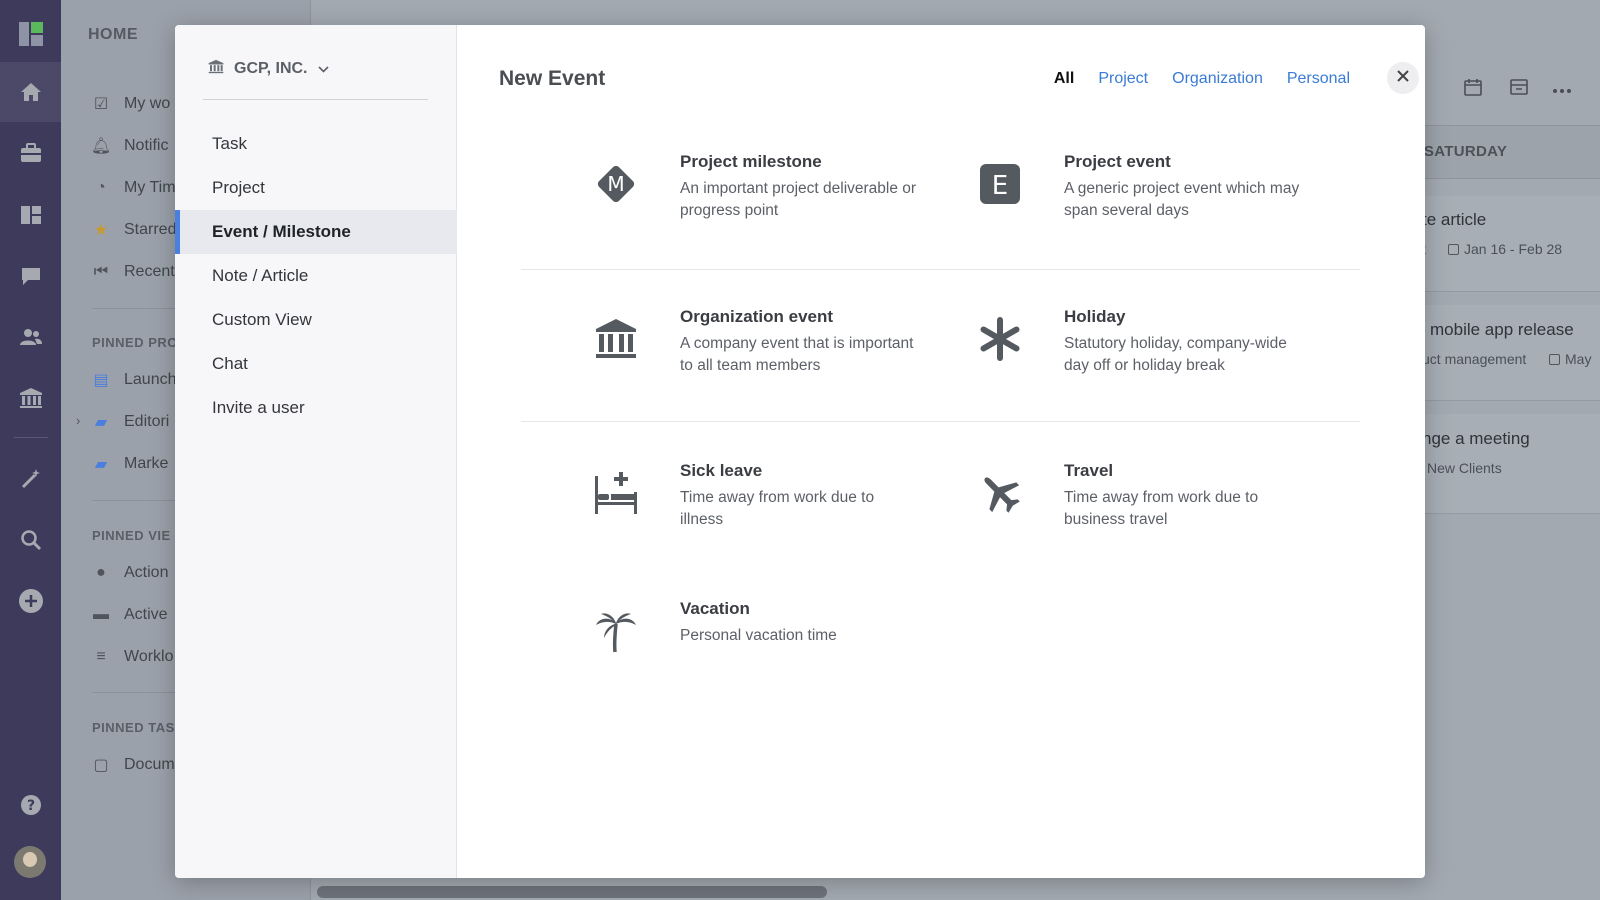 This screenshot has height=900, width=1600. Describe the element at coordinates (1117, 161) in the screenshot. I see `option-title: Project event` at that location.